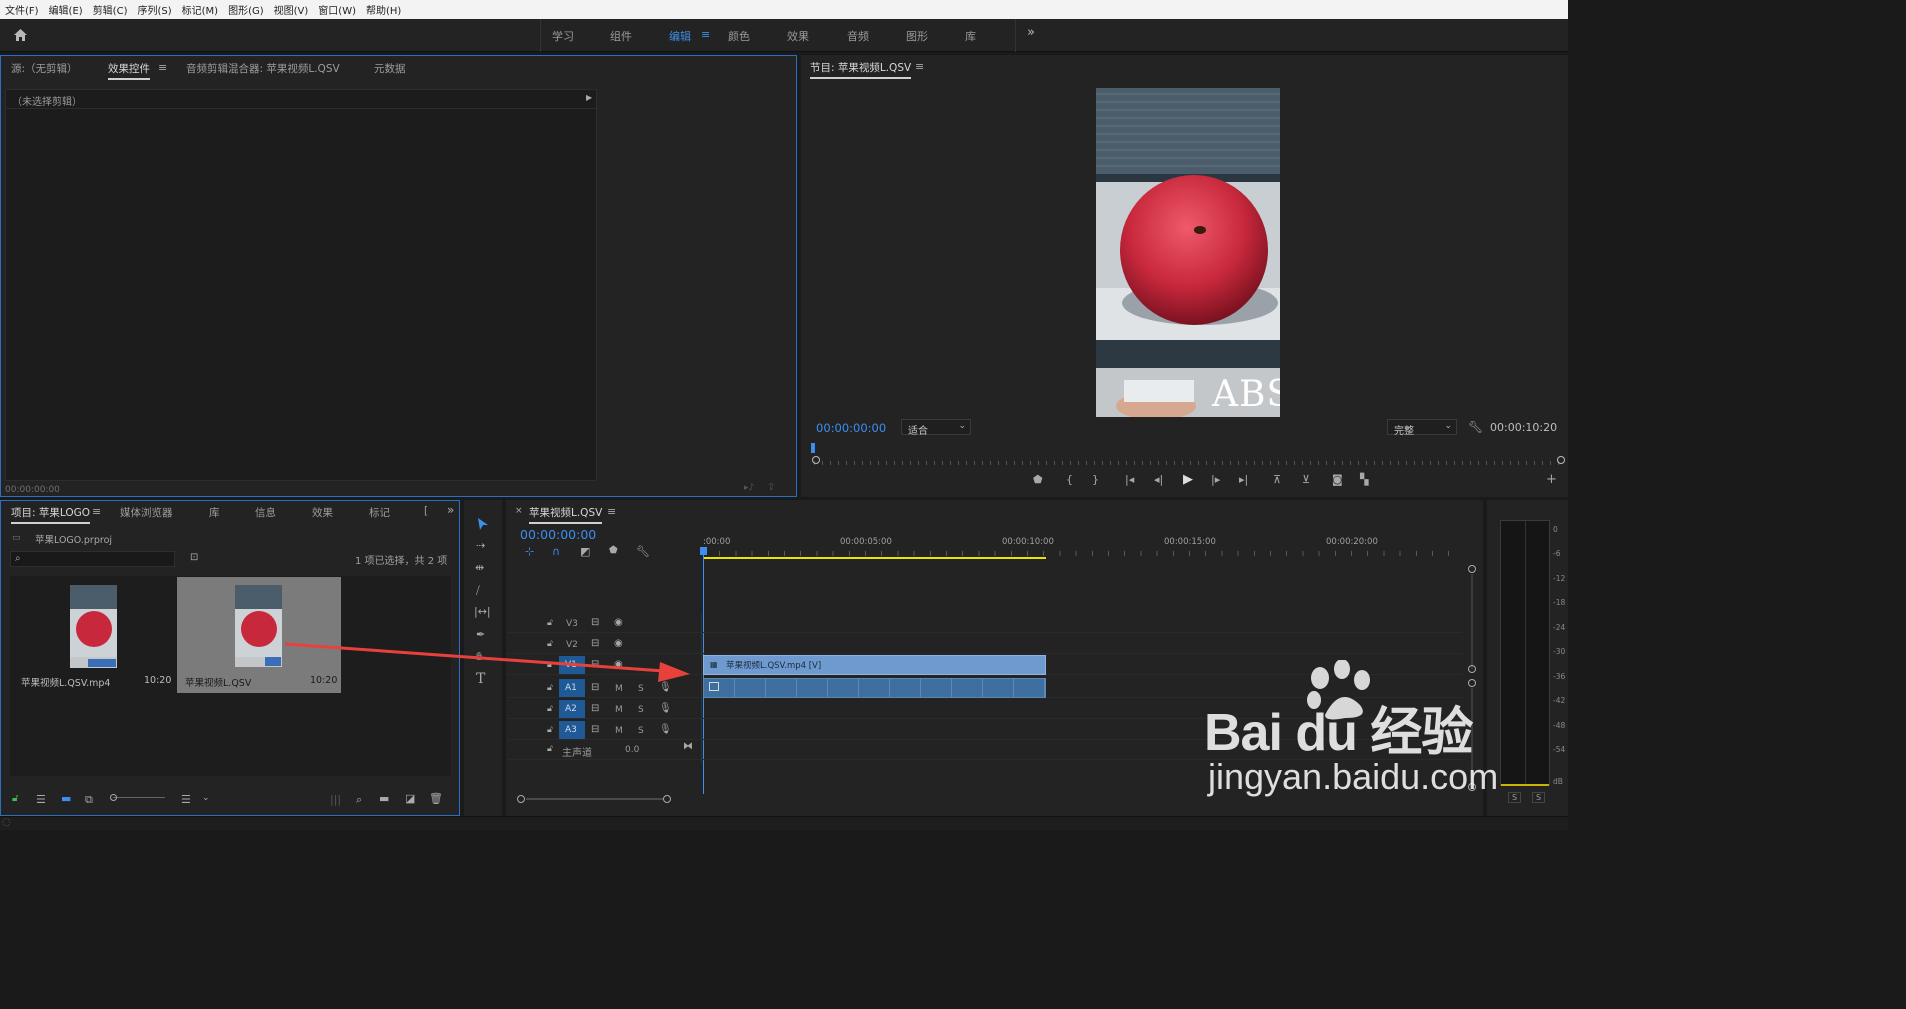 This screenshot has width=1906, height=1009. I want to click on ruler-ticks, so click(1083, 553).